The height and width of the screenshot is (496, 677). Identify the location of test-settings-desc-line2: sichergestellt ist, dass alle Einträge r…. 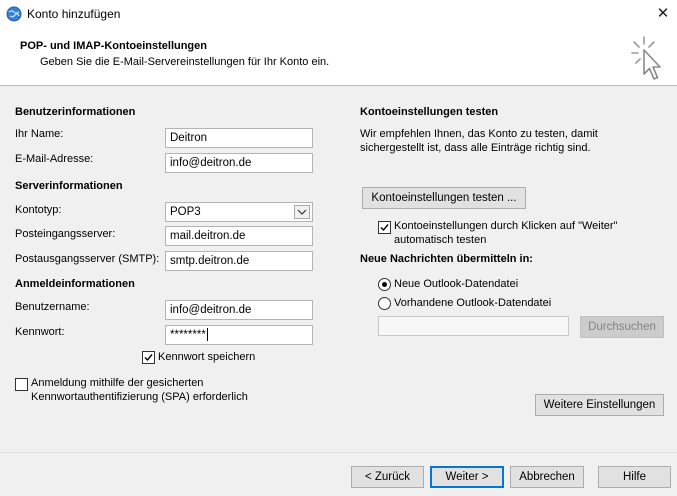
(475, 148).